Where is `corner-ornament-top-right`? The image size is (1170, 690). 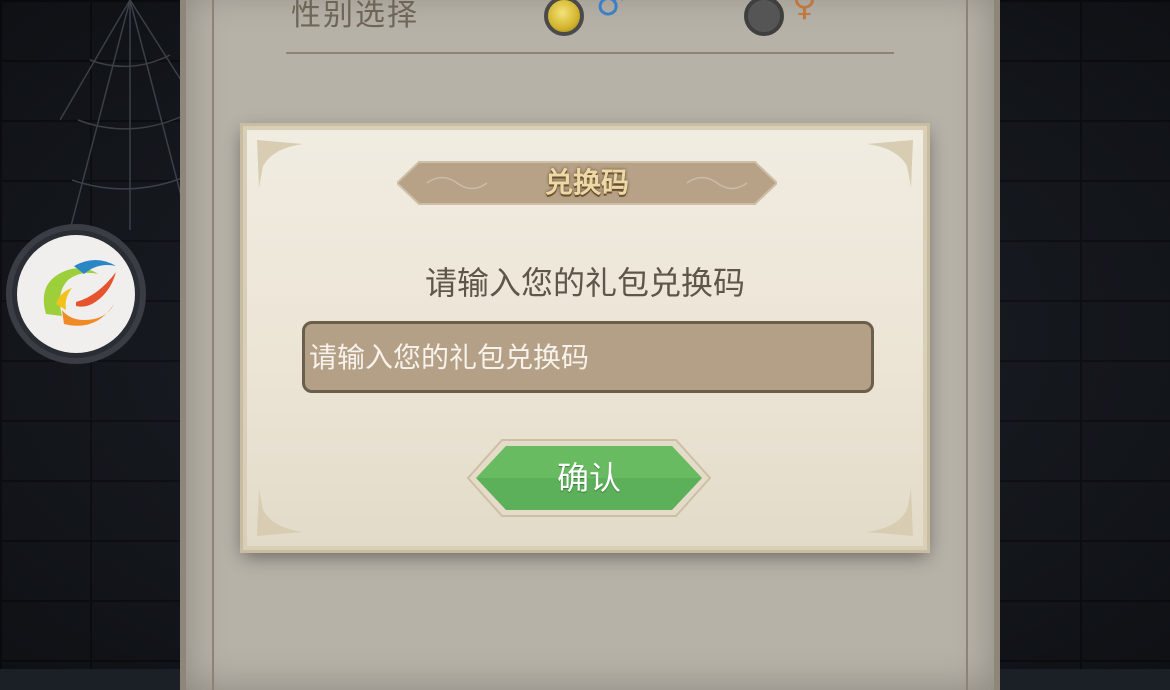
corner-ornament-top-right is located at coordinates (890, 164).